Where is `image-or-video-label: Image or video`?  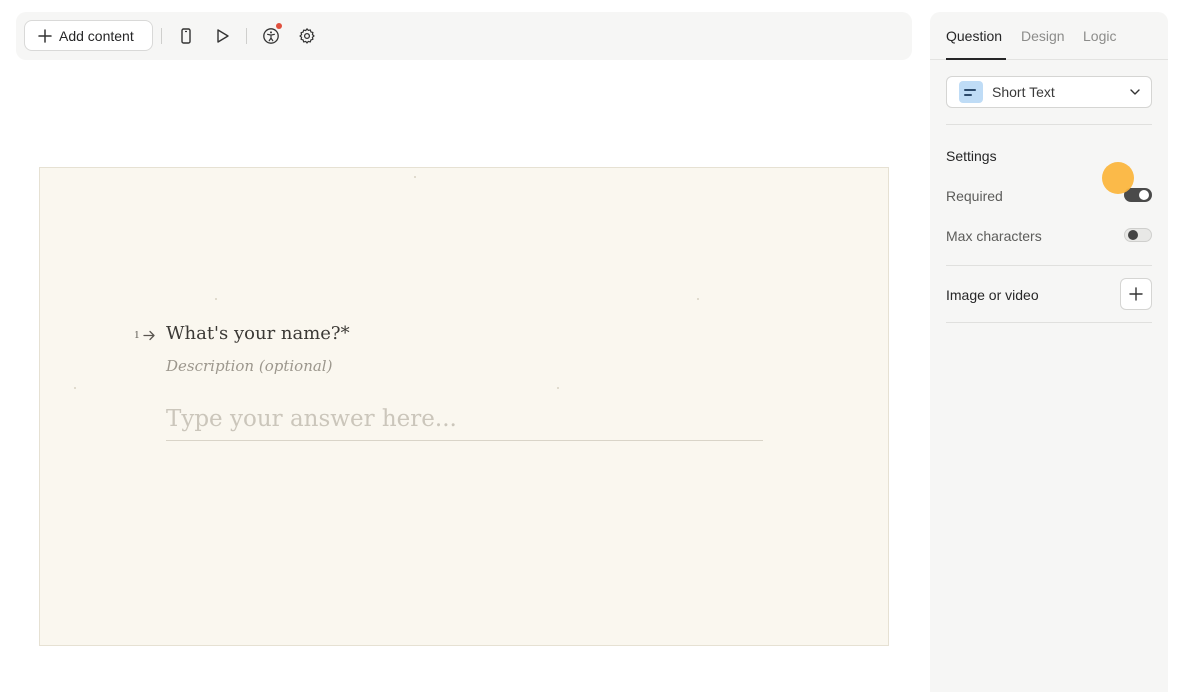
image-or-video-label: Image or video is located at coordinates (992, 295).